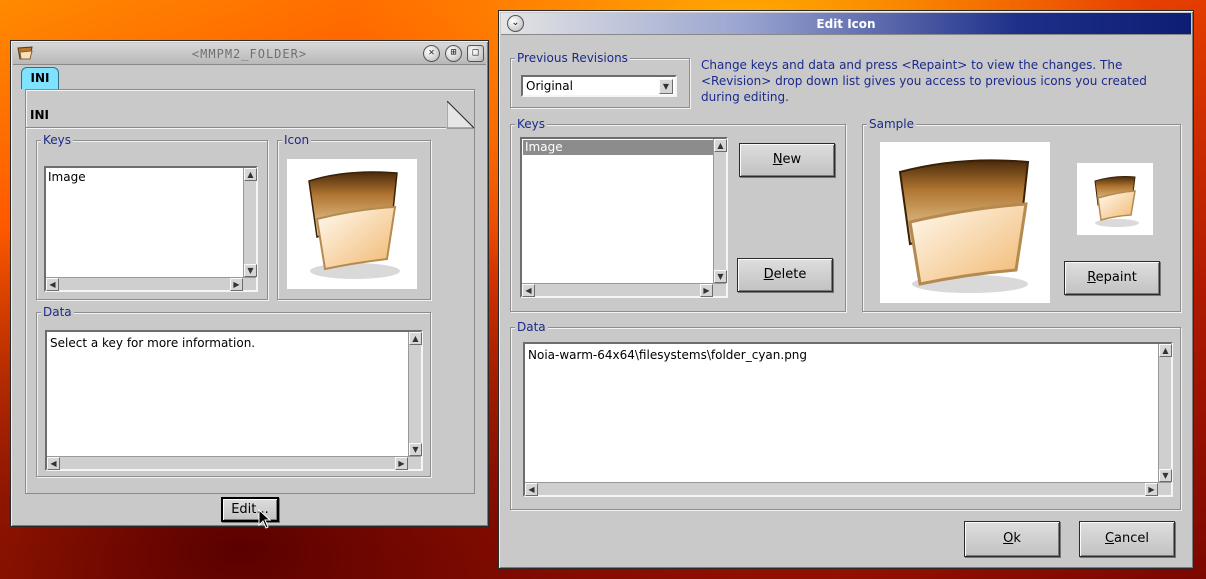  What do you see at coordinates (475, 53) in the screenshot?
I see `restore-icon: □` at bounding box center [475, 53].